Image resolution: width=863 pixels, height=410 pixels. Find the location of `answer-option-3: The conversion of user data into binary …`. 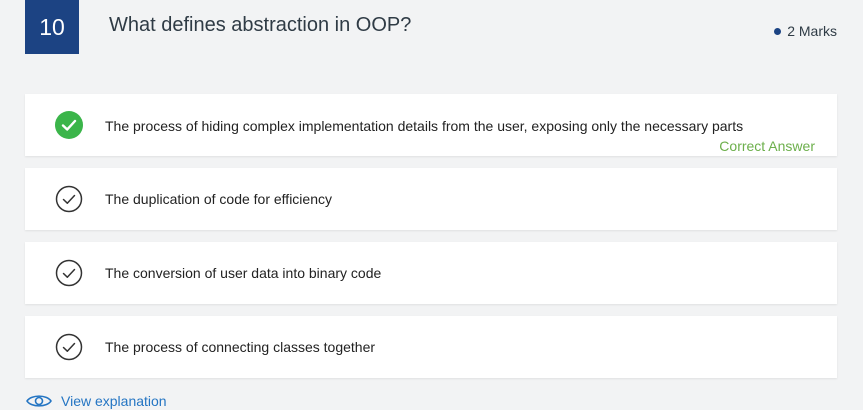

answer-option-3: The conversion of user data into binary … is located at coordinates (431, 273).